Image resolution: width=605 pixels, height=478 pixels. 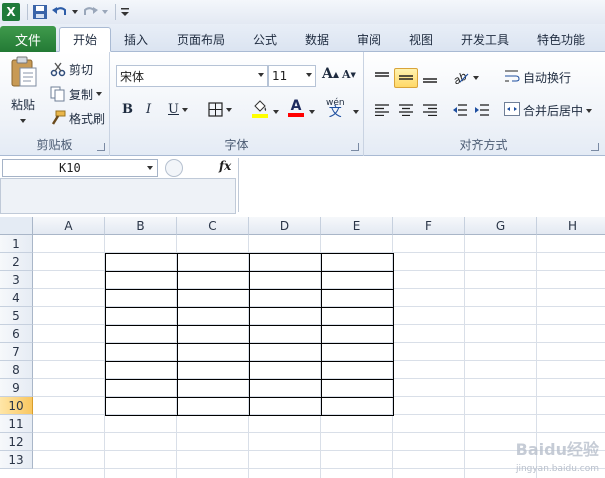 I want to click on grow-arrow-icon: ▲, so click(x=336, y=74).